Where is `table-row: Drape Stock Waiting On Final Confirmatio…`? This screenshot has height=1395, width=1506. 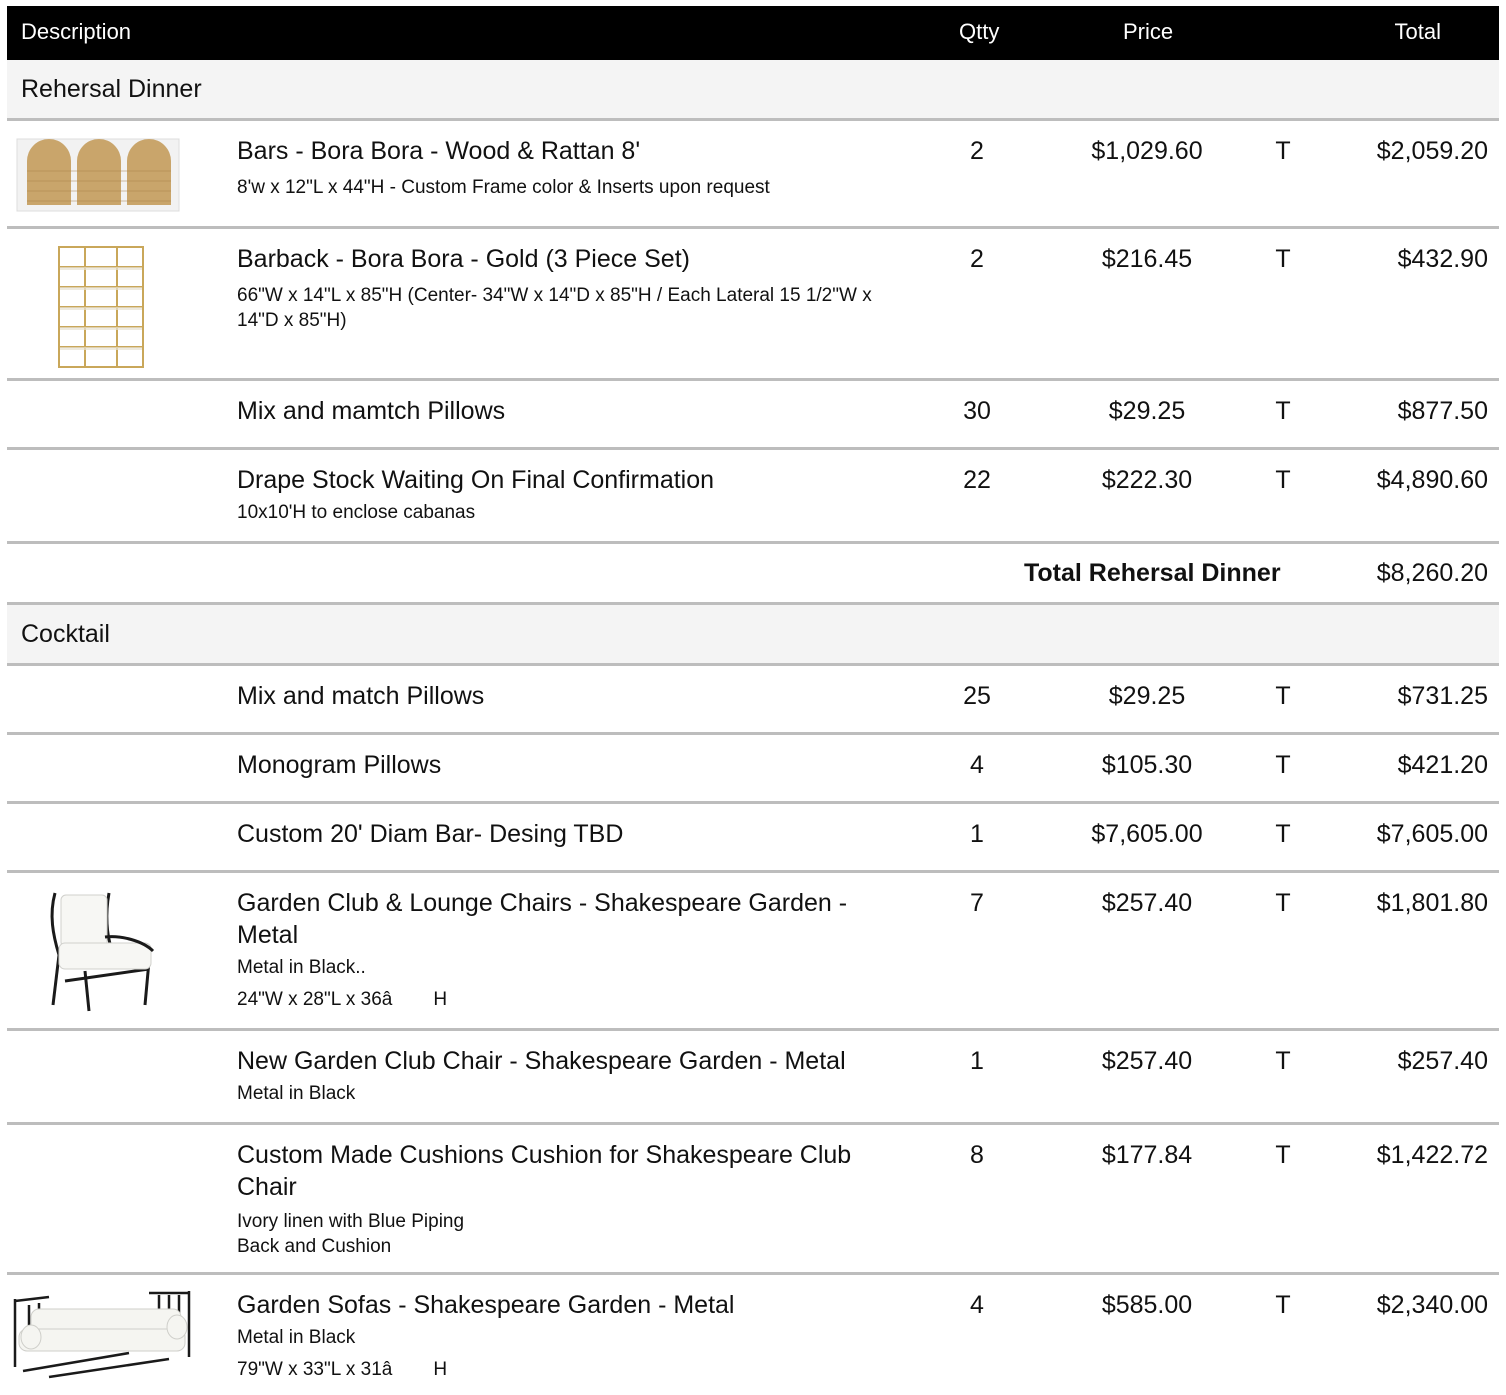
table-row: Drape Stock Waiting On Final Confirmatio… is located at coordinates (753, 497).